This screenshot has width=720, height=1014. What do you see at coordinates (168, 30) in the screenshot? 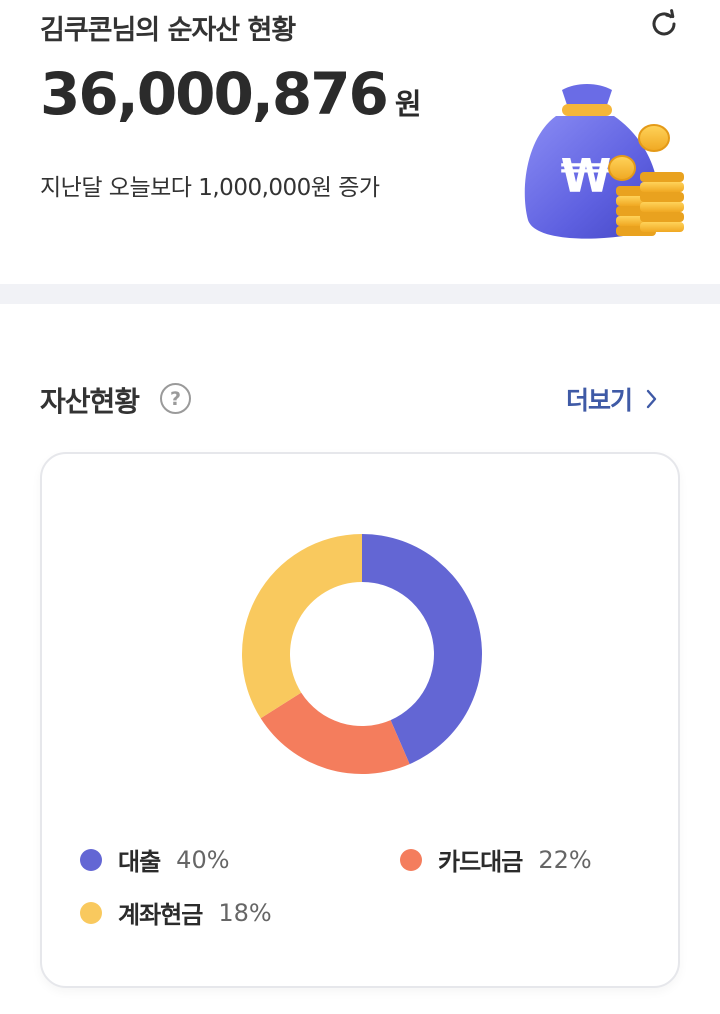
I see `summary-title: 김쿠콘님의 순자산 현황` at bounding box center [168, 30].